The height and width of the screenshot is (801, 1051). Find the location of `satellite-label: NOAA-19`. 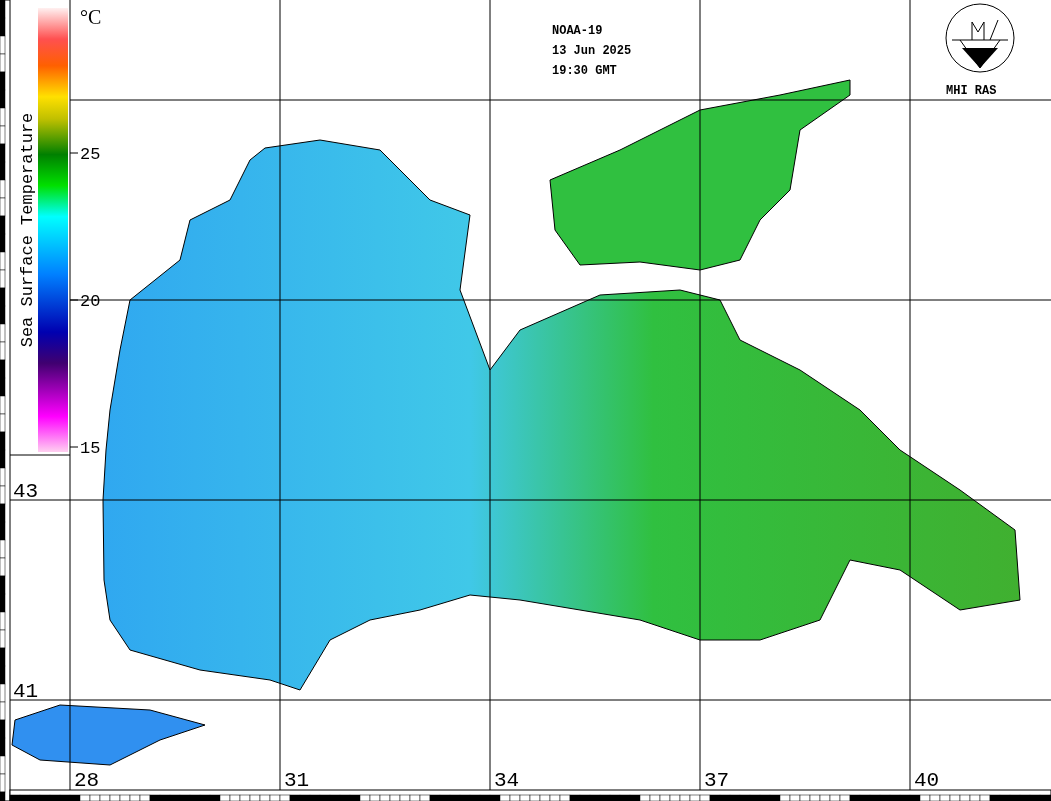

satellite-label: NOAA-19 is located at coordinates (577, 31).